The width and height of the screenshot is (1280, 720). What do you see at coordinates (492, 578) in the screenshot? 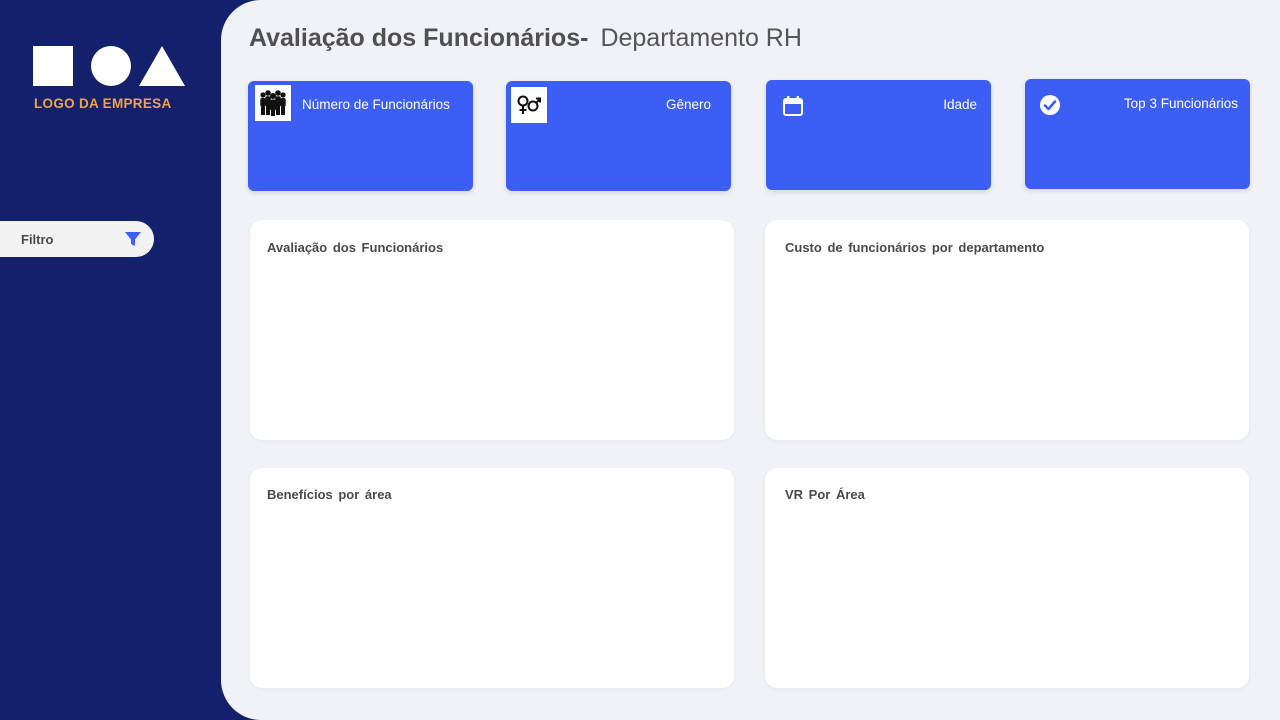
I see `panel-benefits-by-area: Benefícios por área` at bounding box center [492, 578].